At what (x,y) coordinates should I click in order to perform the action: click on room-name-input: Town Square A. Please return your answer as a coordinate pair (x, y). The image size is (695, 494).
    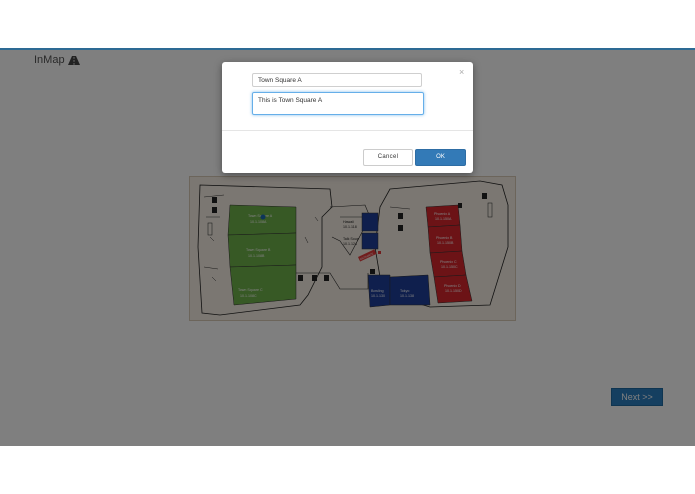
    Looking at the image, I should click on (337, 80).